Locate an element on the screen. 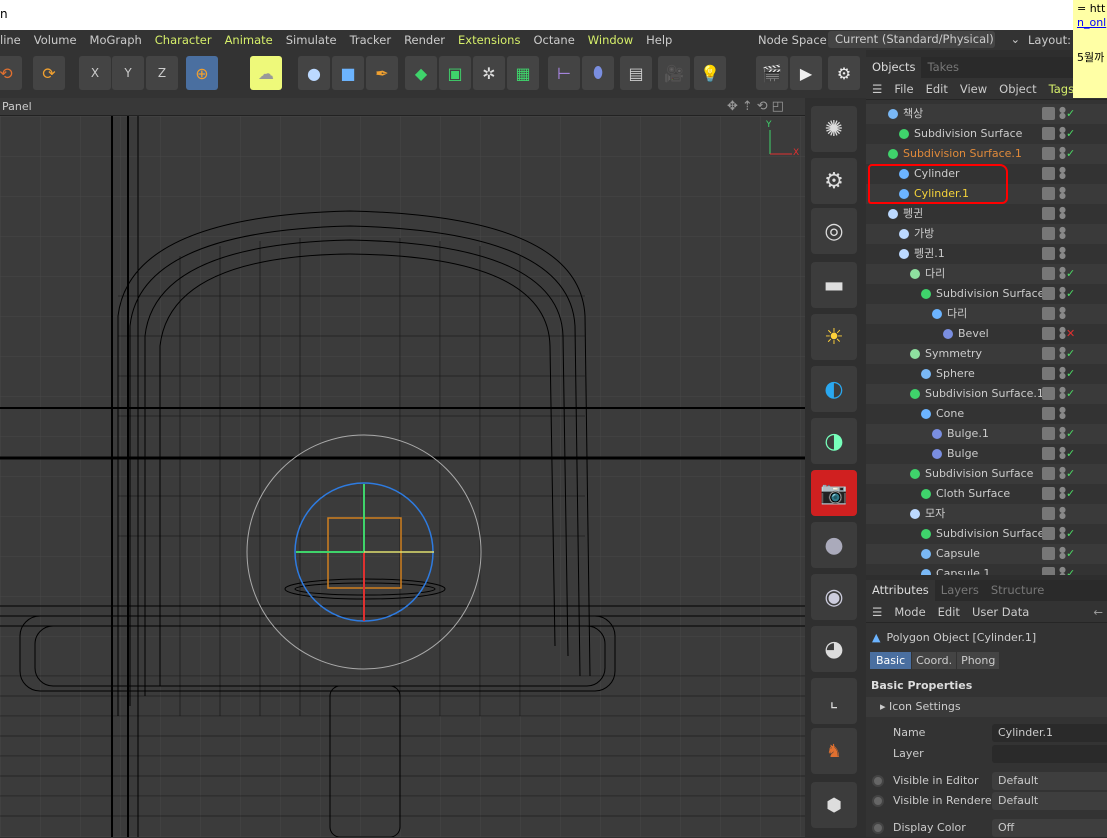  tab-structure: Structure is located at coordinates (1018, 590).